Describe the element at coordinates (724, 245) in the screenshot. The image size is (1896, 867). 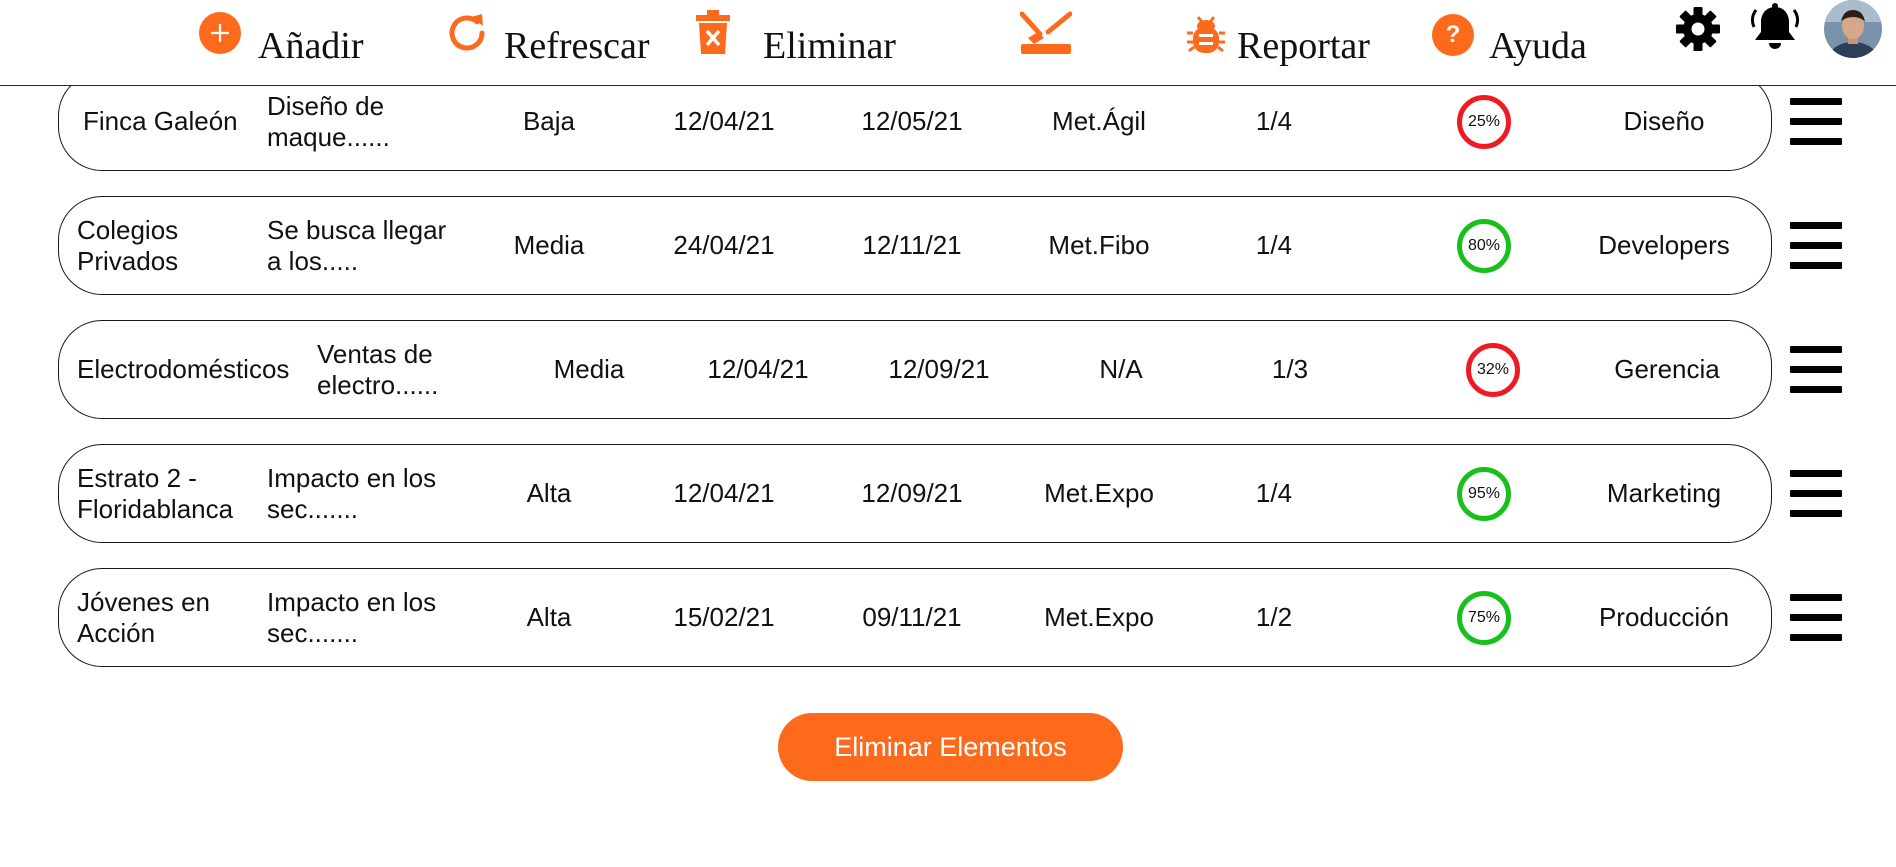
I see `project-start-date: 24/04/21` at that location.